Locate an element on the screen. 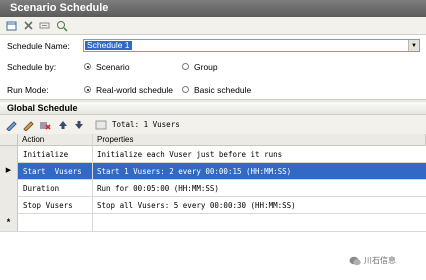 The width and height of the screenshot is (426, 280). delete-icon is located at coordinates (28, 25).